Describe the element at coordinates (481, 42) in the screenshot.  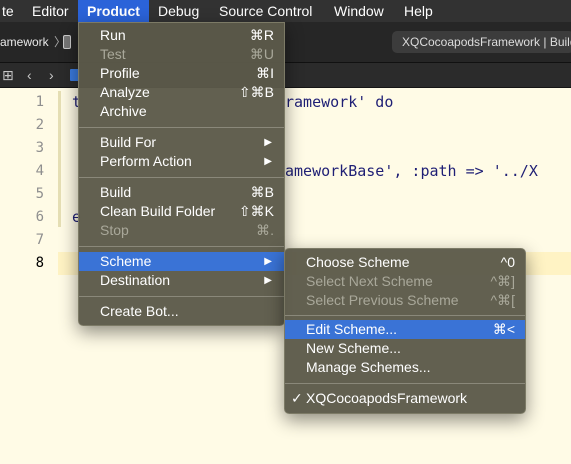
I see `activity-viewer: XQCocoapodsFramework | Build` at that location.